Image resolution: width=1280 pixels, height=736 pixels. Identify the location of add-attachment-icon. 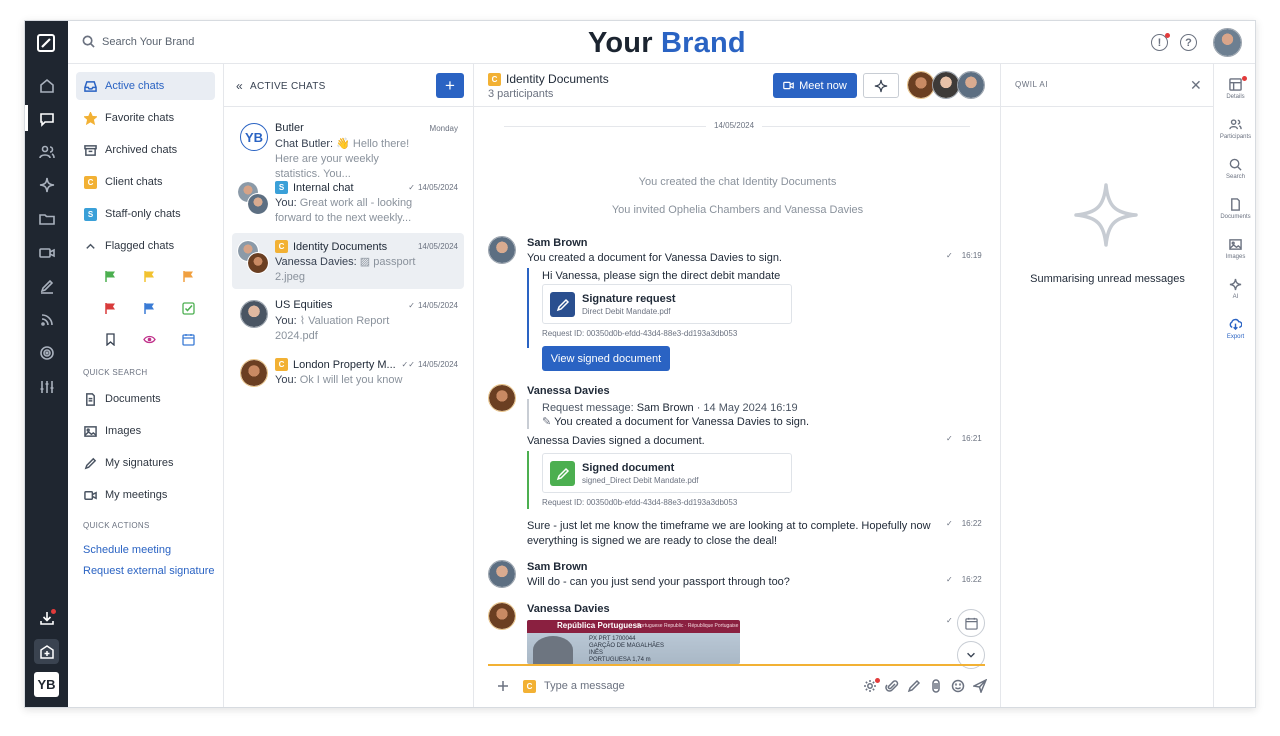
(503, 686).